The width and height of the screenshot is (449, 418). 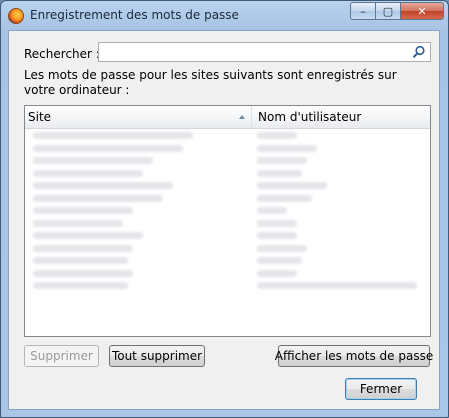 I want to click on maximize-button: ▢, so click(x=388, y=11).